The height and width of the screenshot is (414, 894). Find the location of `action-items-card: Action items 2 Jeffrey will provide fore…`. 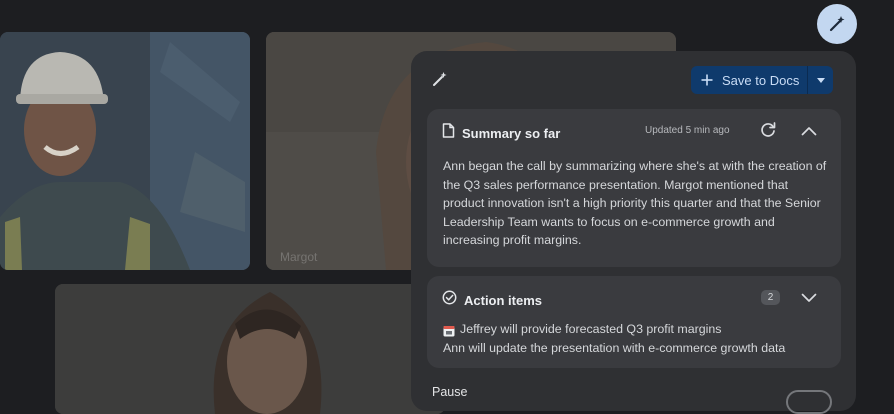

action-items-card: Action items 2 Jeffrey will provide fore… is located at coordinates (634, 322).